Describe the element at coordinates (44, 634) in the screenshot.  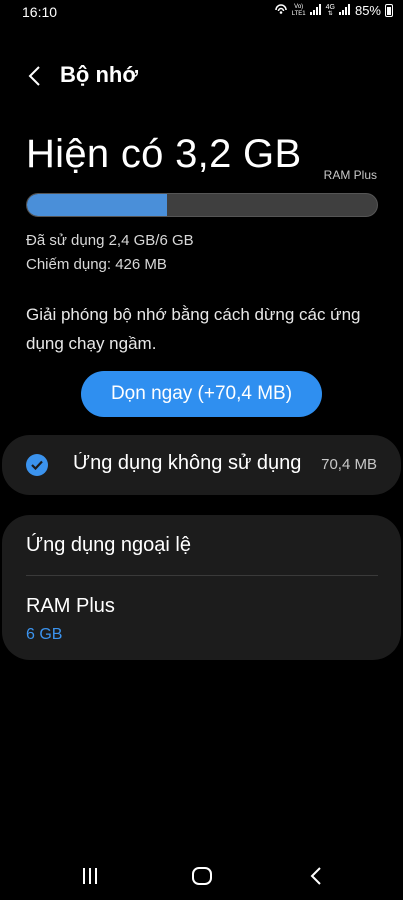
I see `ram-plus-value: 6 GB` at that location.